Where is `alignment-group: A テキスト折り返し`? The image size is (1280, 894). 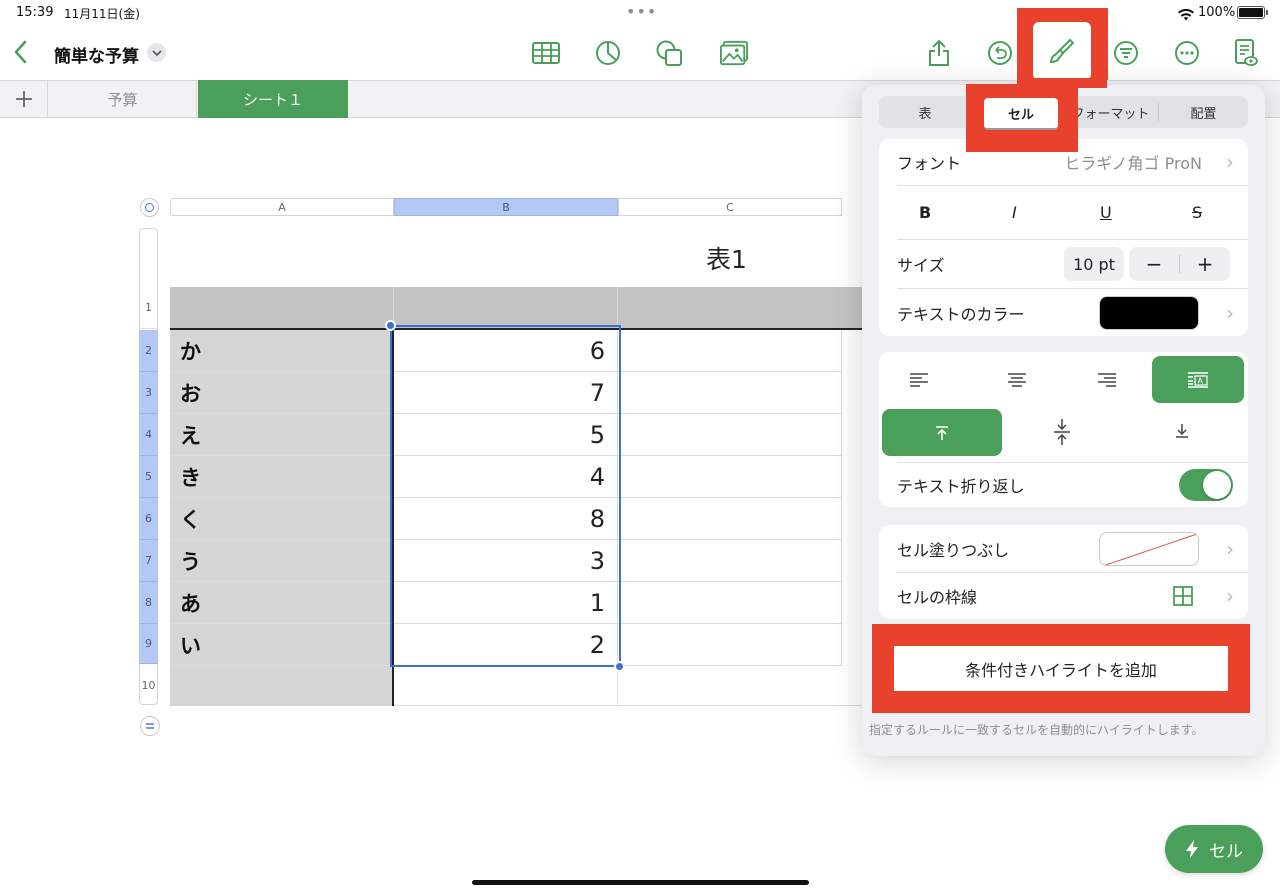 alignment-group: A テキスト折り返し is located at coordinates (1063, 429).